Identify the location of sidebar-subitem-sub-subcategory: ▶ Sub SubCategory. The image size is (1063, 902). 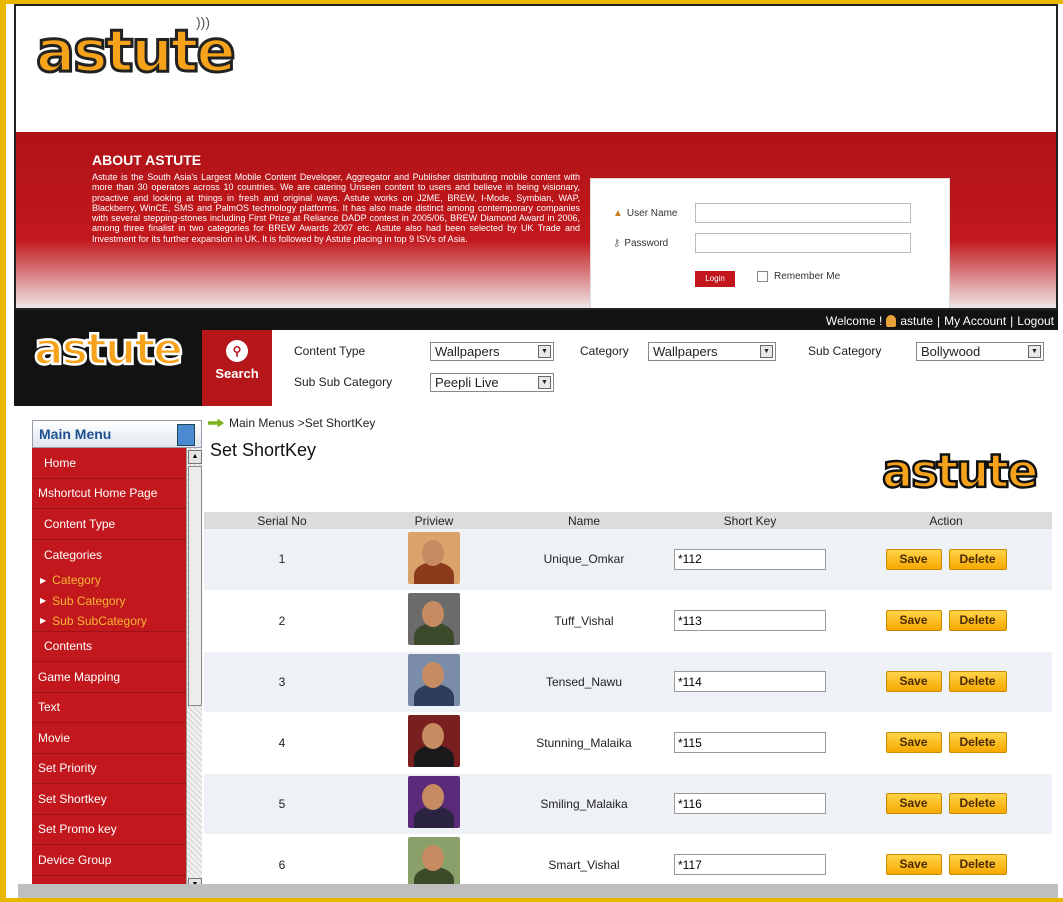
(109, 621).